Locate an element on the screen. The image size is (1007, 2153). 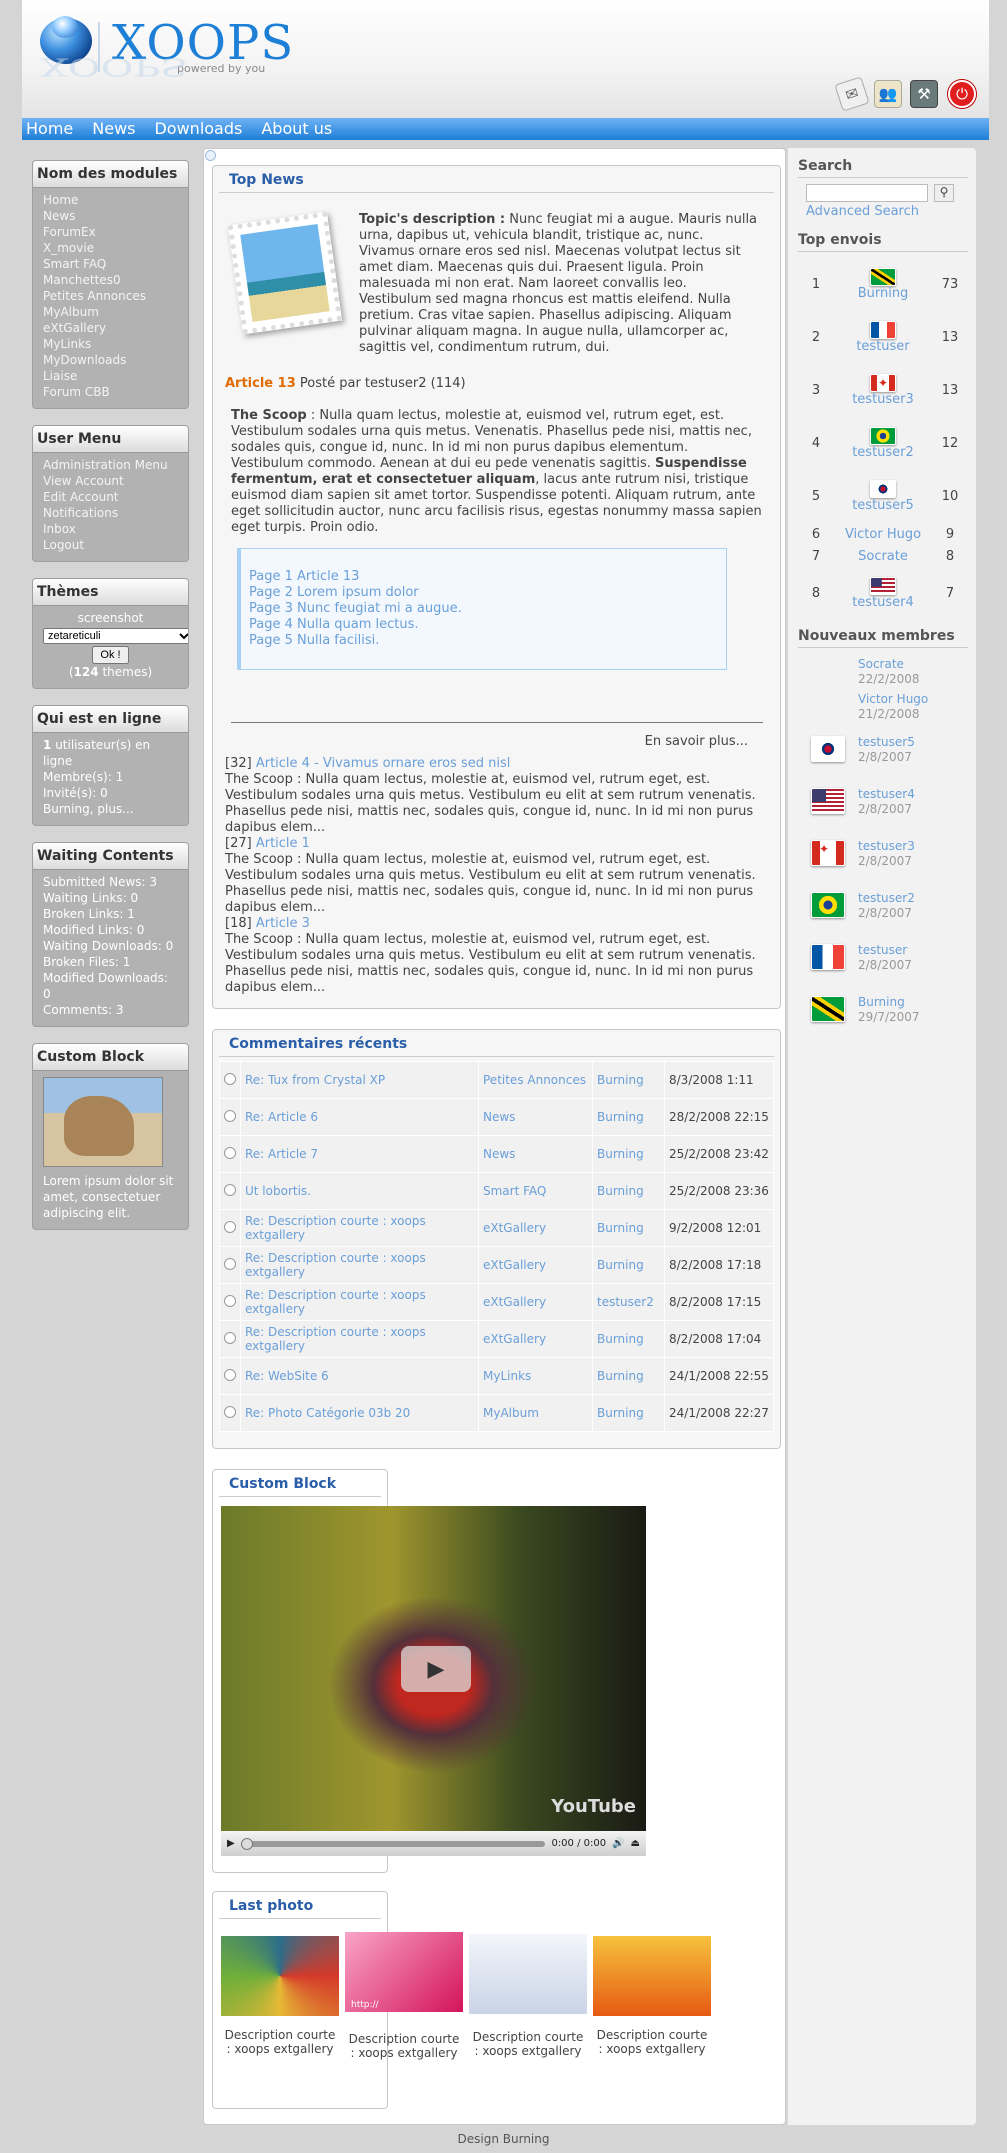
member-name: Burning is located at coordinates (889, 1002).